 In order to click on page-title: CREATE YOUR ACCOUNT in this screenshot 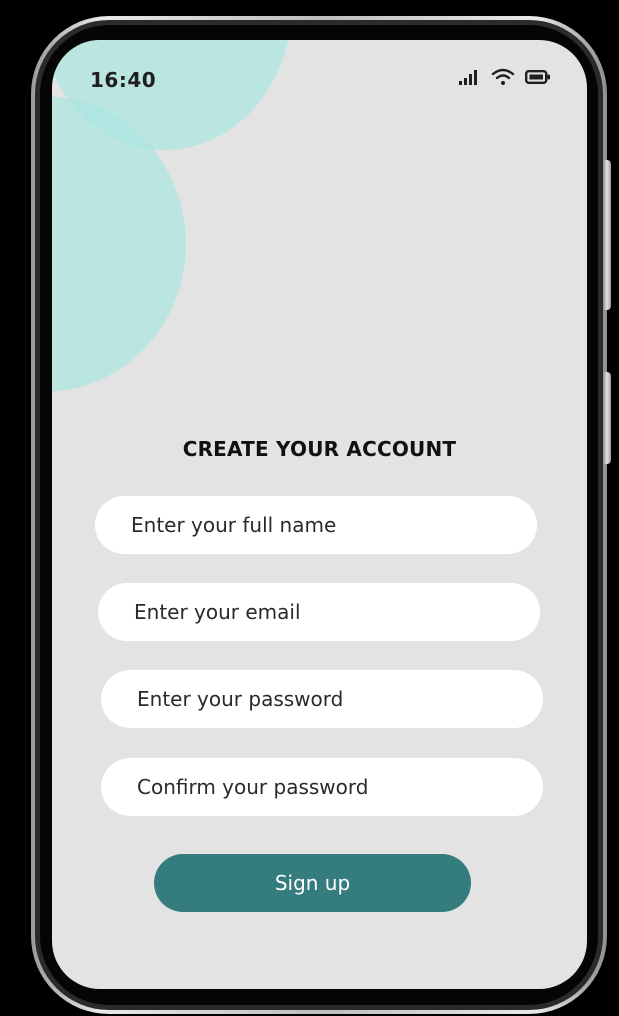, I will do `click(319, 449)`.